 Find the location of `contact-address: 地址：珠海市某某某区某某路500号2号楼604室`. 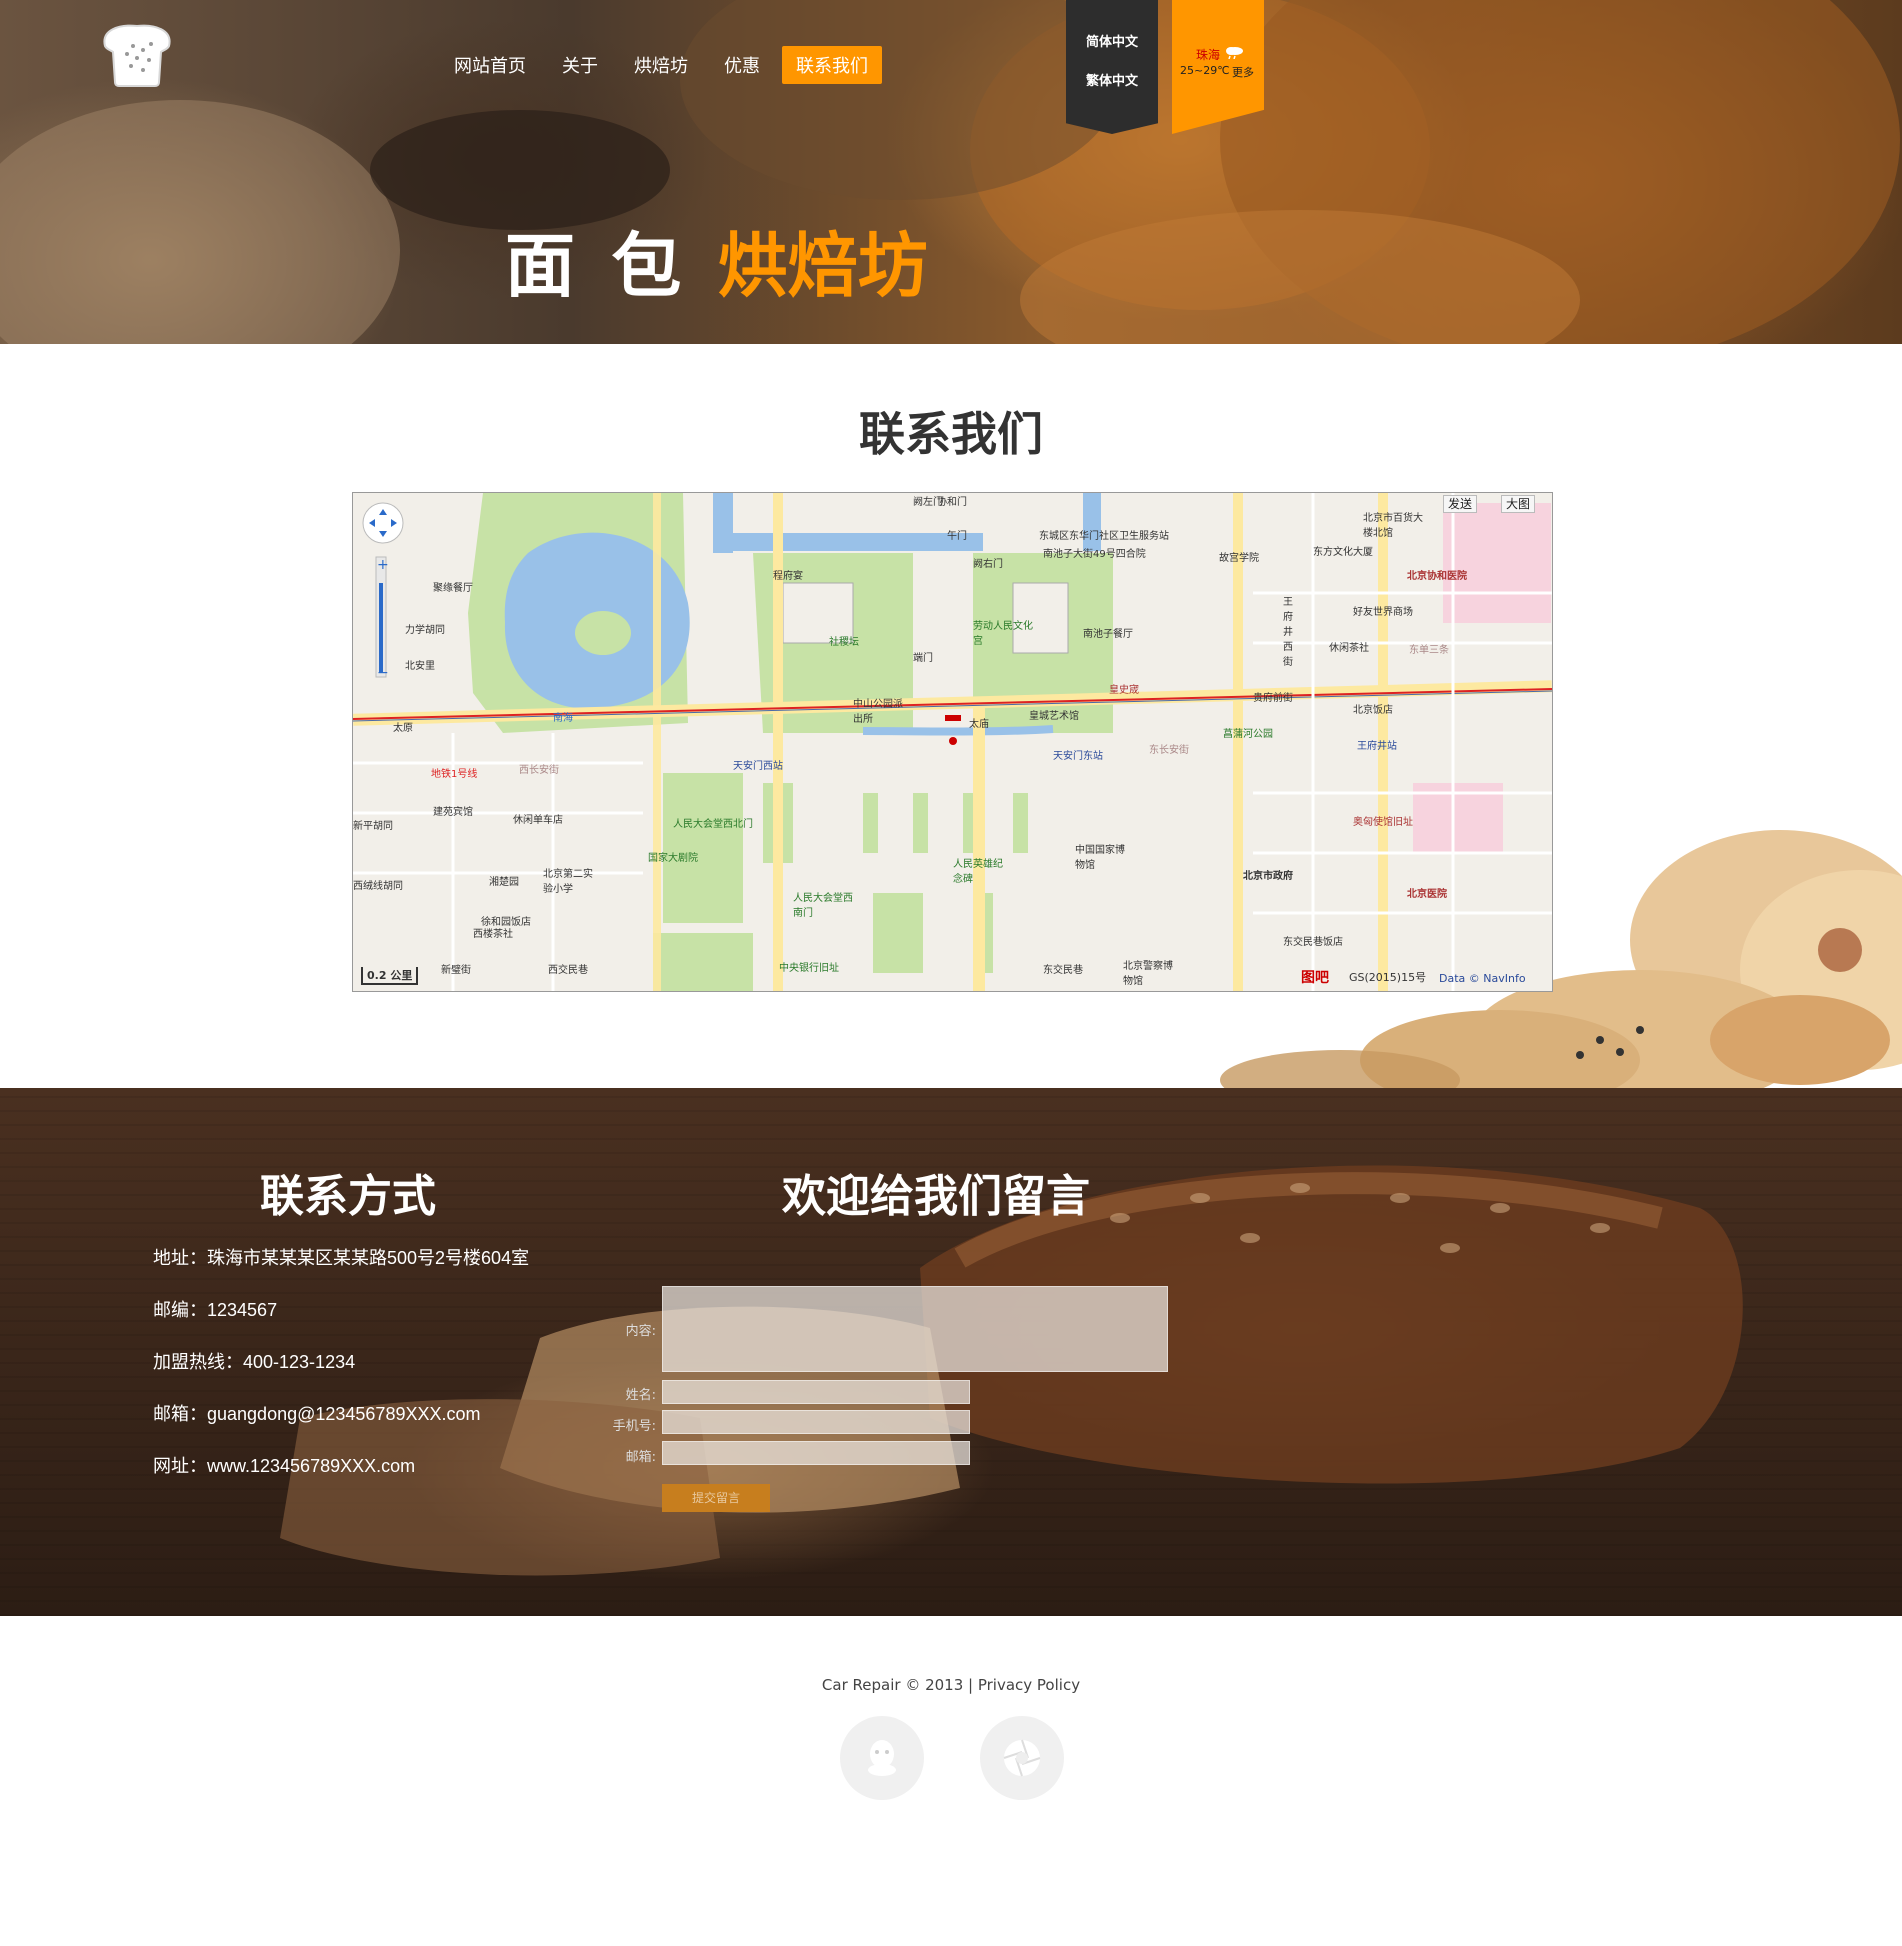

contact-address: 地址：珠海市某某某区某某路500号2号楼604室 is located at coordinates (341, 1258).